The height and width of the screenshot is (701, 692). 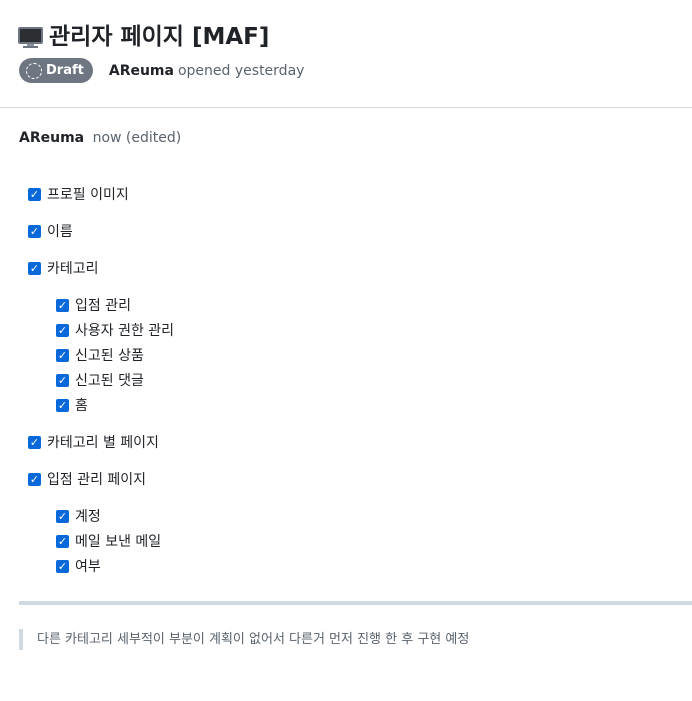 I want to click on task-item: ✓ 계정, so click(x=78, y=516).